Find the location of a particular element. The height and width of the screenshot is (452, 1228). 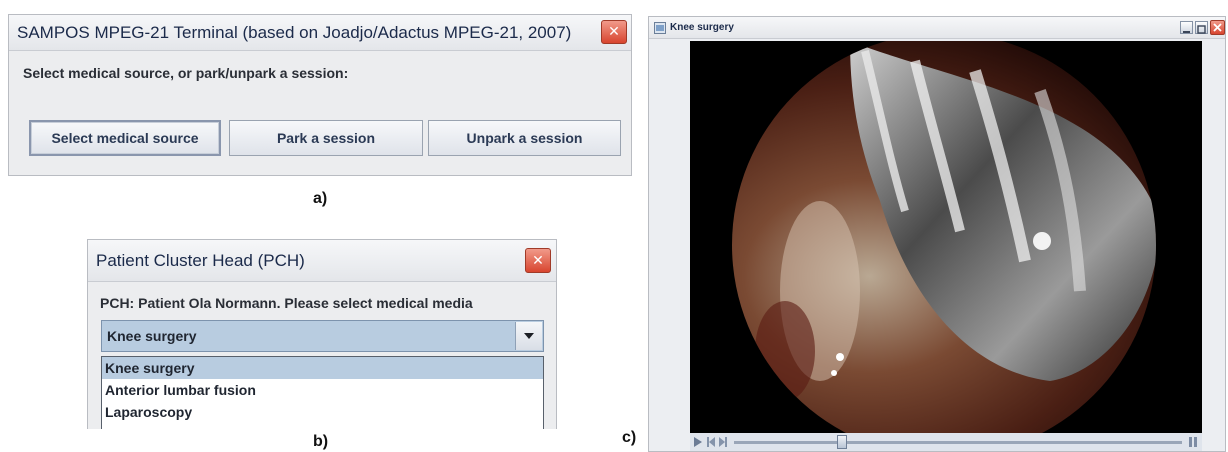

minimize-button is located at coordinates (1186, 27).